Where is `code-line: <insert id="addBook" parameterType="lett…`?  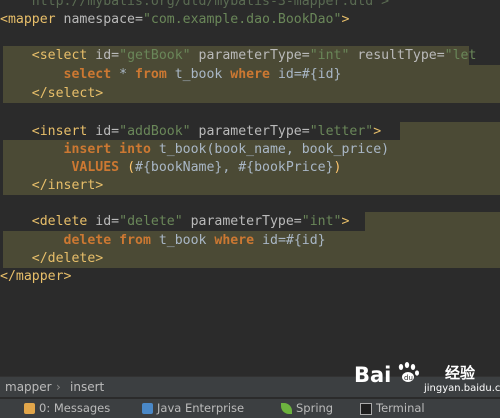 code-line: <insert id="addBook" parameterType="lett… is located at coordinates (250, 131).